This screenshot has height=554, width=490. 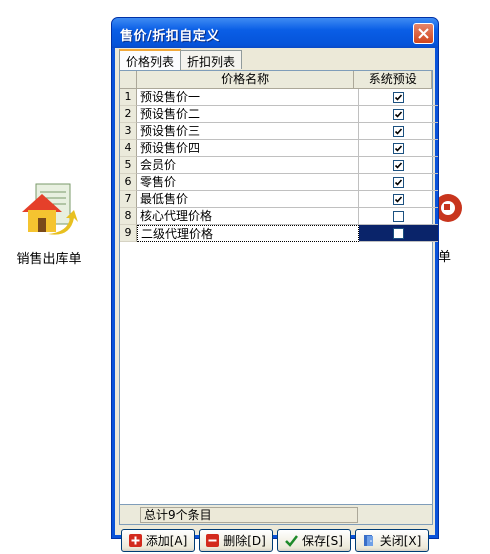 What do you see at coordinates (248, 131) in the screenshot?
I see `price-name-cell: 预设售价三` at bounding box center [248, 131].